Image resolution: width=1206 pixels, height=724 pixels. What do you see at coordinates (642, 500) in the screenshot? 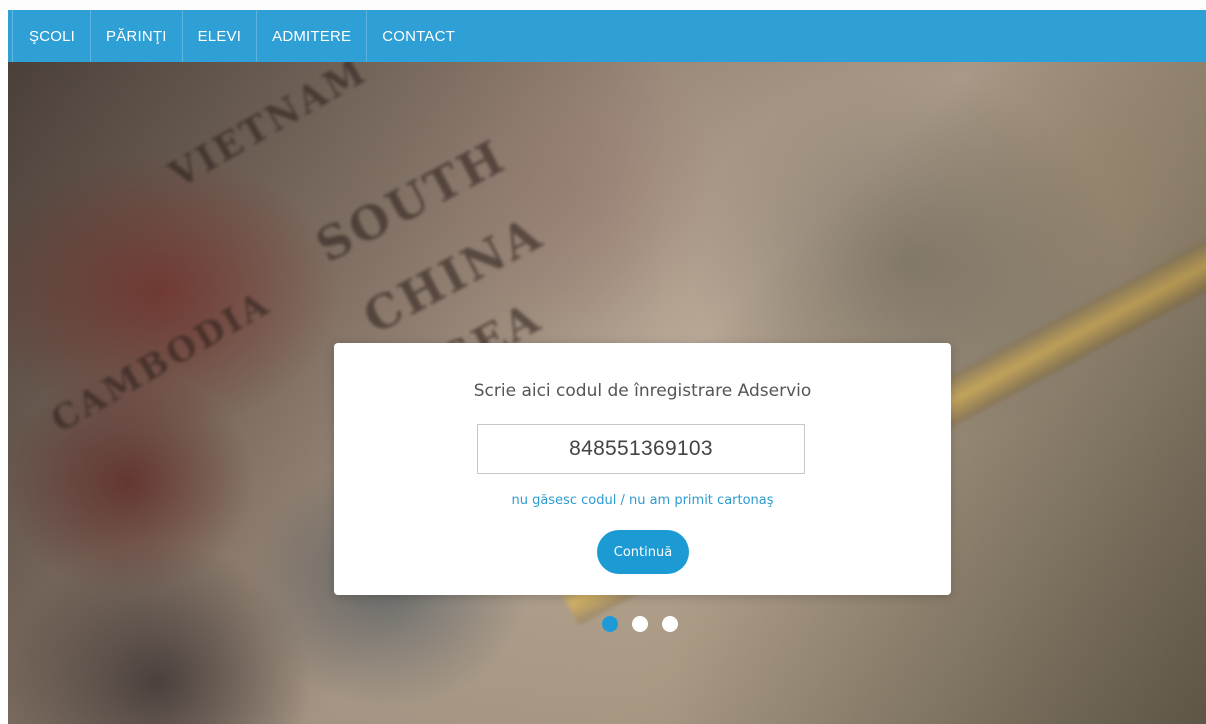
I see `code-not-found-link: nu găsesc codul / nu am primit cartonaş` at bounding box center [642, 500].